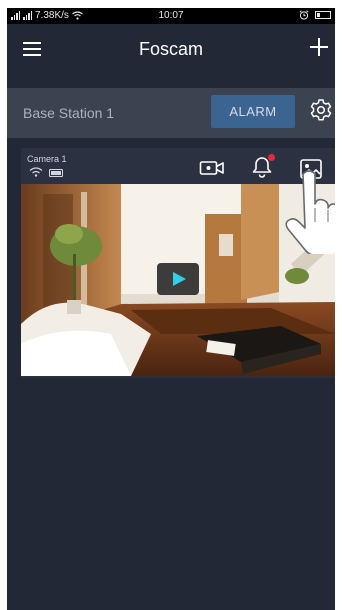 The image size is (342, 610). I want to click on battery-icon, so click(56, 173).